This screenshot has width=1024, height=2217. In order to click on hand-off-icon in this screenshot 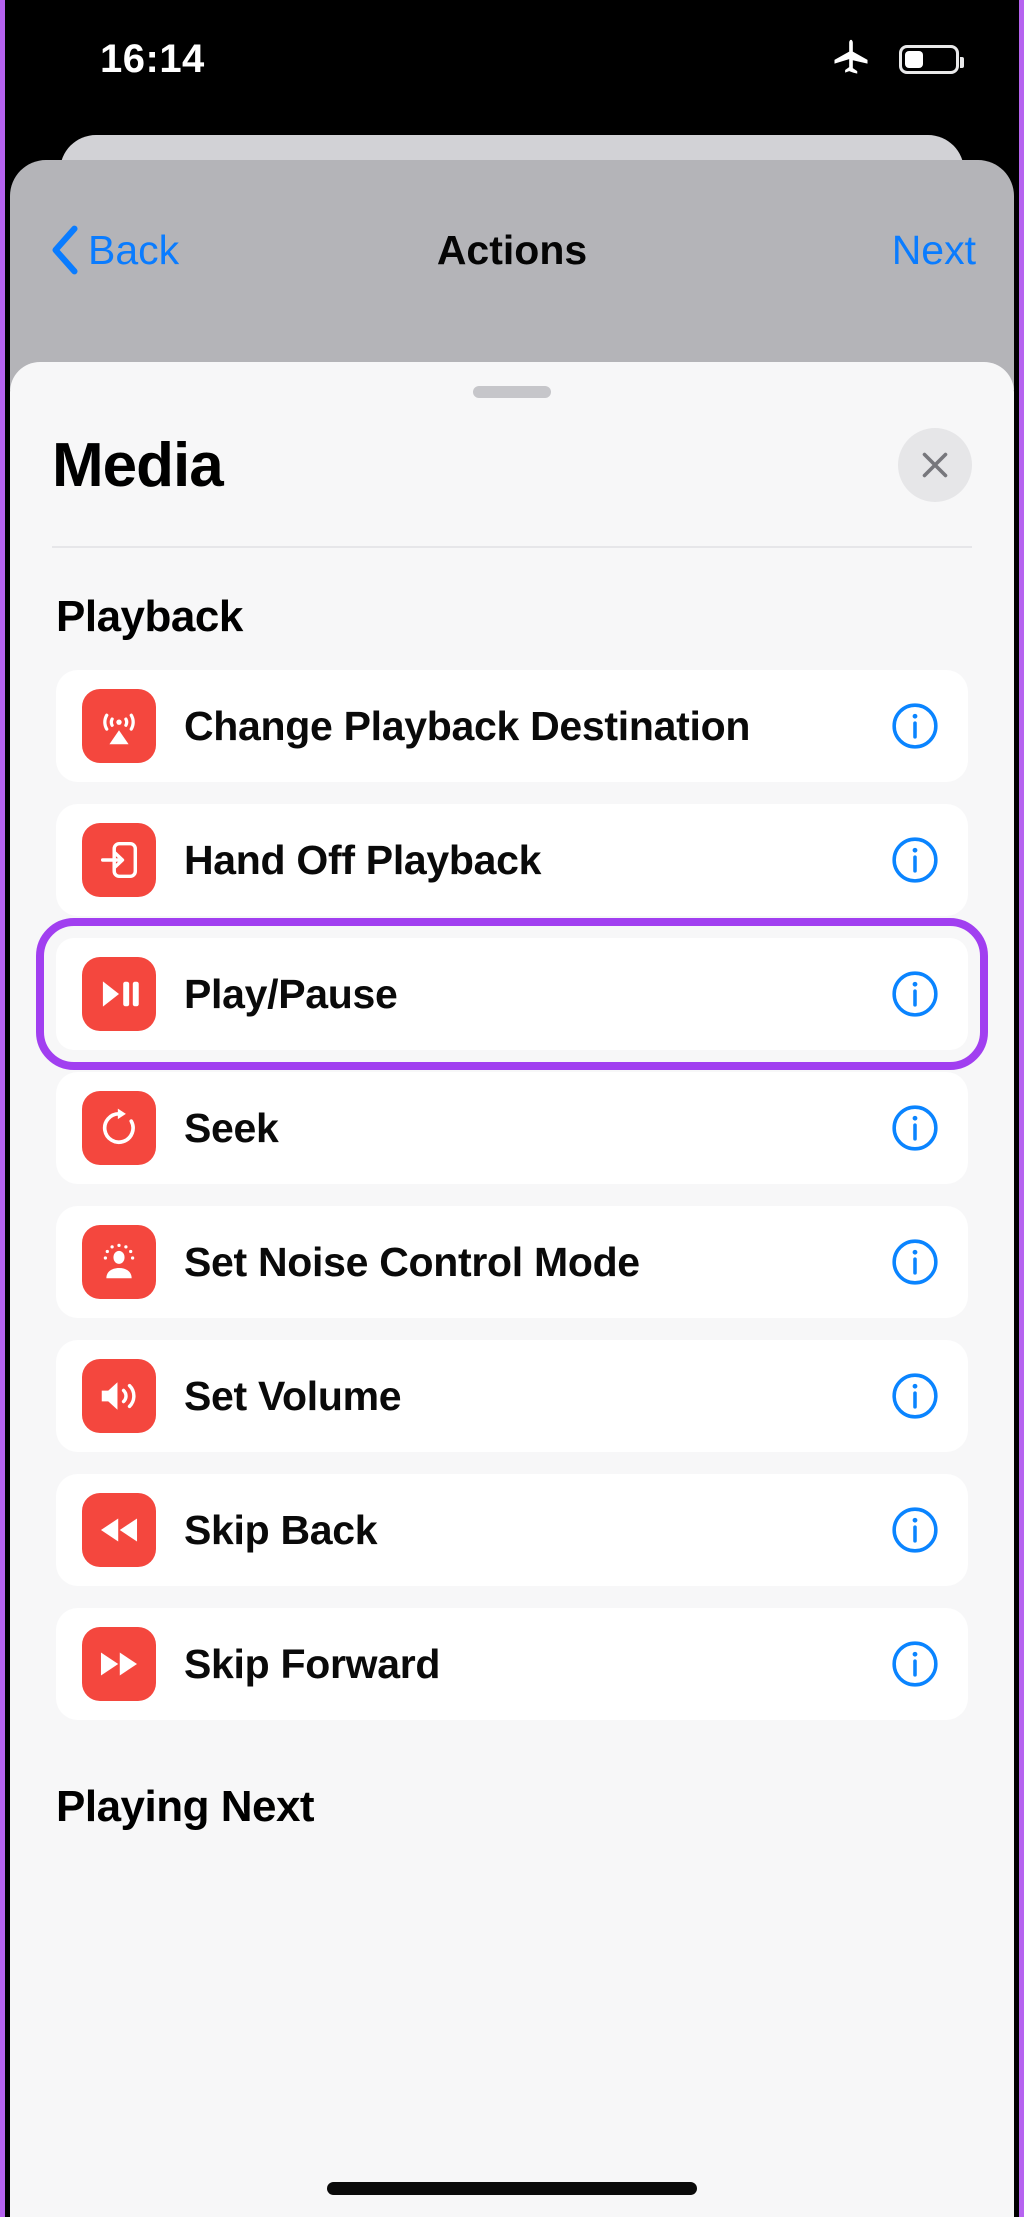, I will do `click(119, 860)`.